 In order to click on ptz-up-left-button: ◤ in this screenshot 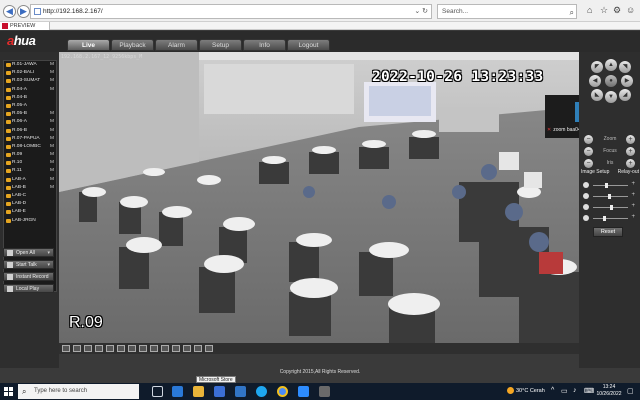, I will do `click(597, 67)`.